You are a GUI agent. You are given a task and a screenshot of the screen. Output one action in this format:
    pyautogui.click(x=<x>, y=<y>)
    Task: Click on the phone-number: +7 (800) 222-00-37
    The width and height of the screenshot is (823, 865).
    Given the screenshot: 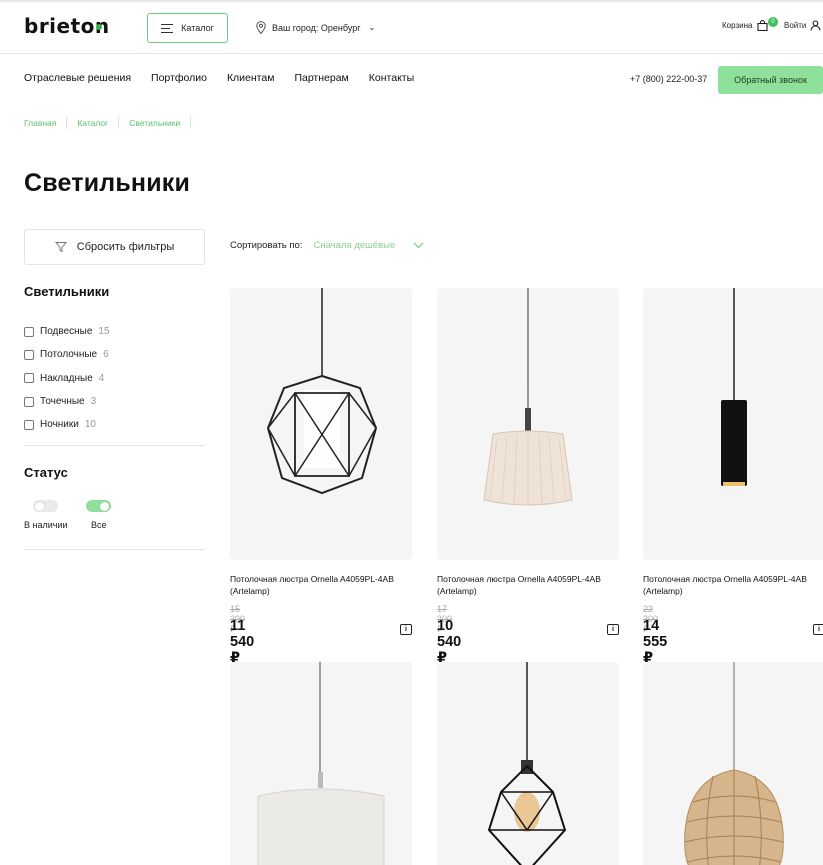 What is the action you would take?
    pyautogui.click(x=668, y=79)
    